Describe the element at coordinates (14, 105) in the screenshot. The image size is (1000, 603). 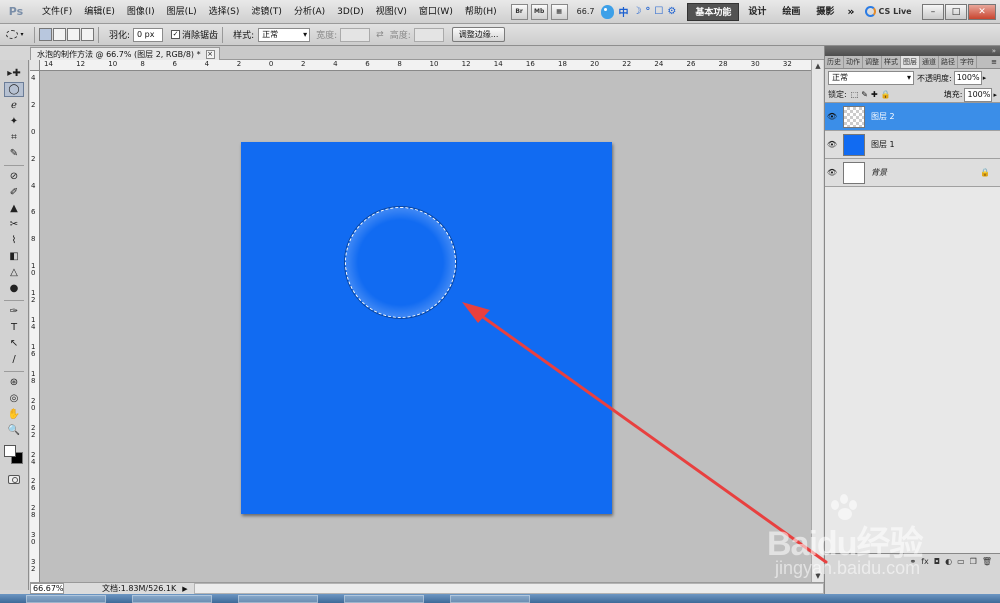
I see `lasso-tool-icon: ℯ` at that location.